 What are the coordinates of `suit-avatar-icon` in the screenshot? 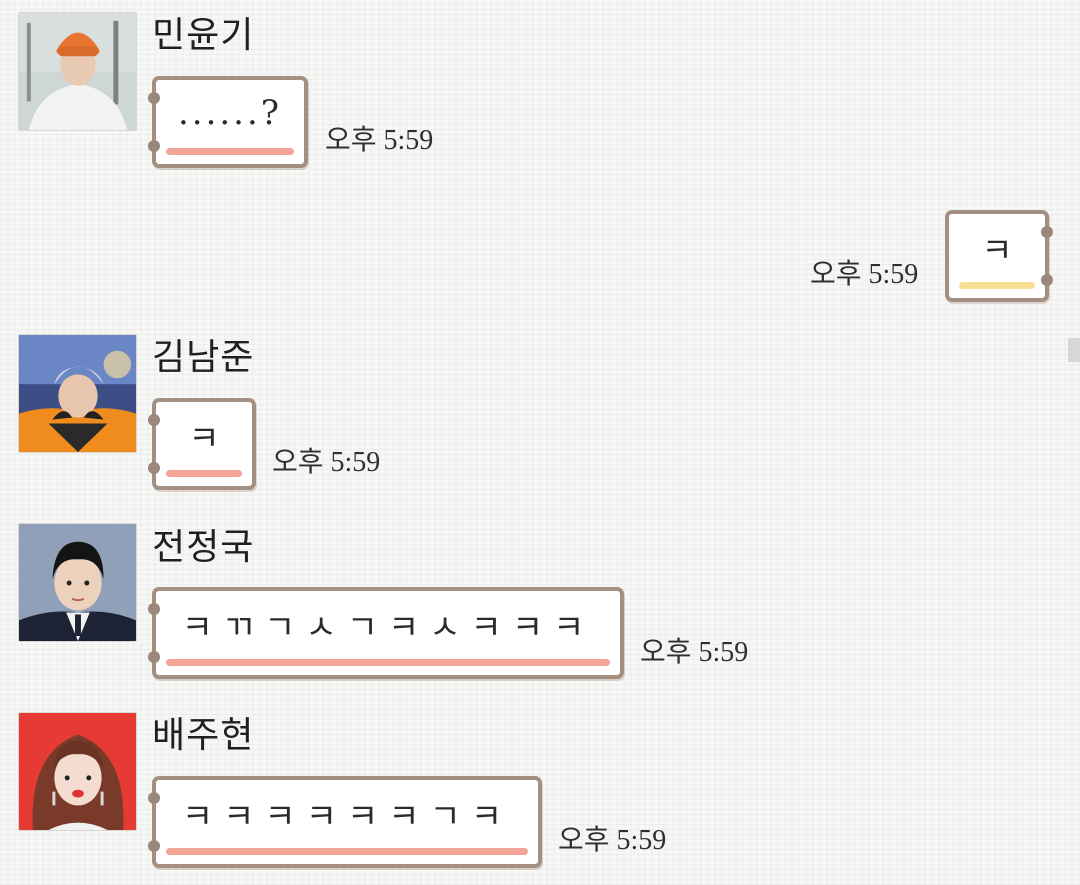 It's located at (77, 582).